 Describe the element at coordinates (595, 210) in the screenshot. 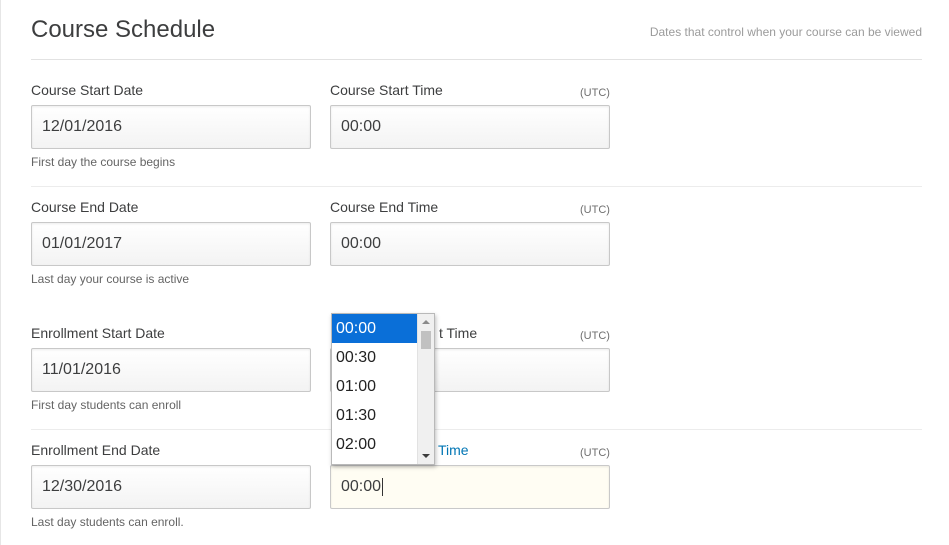

I see `course-end-time-timezone: (UTC)` at that location.